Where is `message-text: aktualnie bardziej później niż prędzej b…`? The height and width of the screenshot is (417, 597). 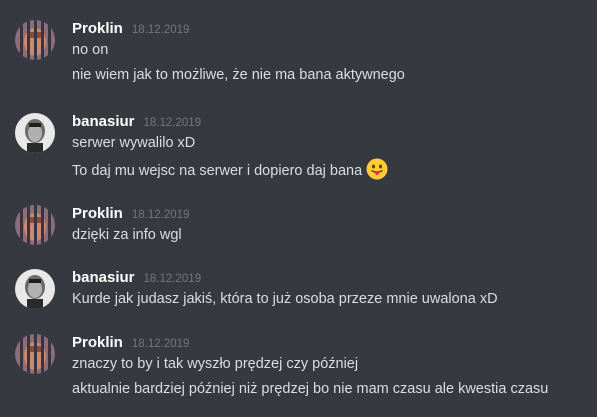
message-text: aktualnie bardziej później niż prędzej b… is located at coordinates (310, 389).